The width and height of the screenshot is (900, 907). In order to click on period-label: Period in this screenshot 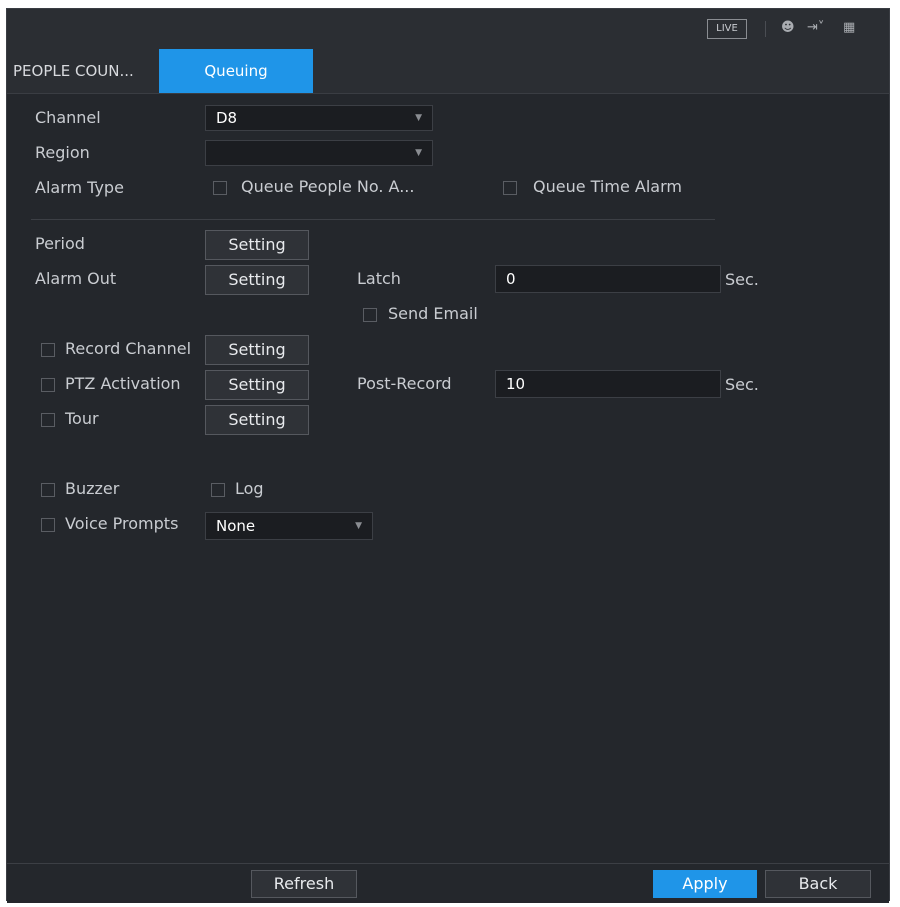, I will do `click(60, 243)`.